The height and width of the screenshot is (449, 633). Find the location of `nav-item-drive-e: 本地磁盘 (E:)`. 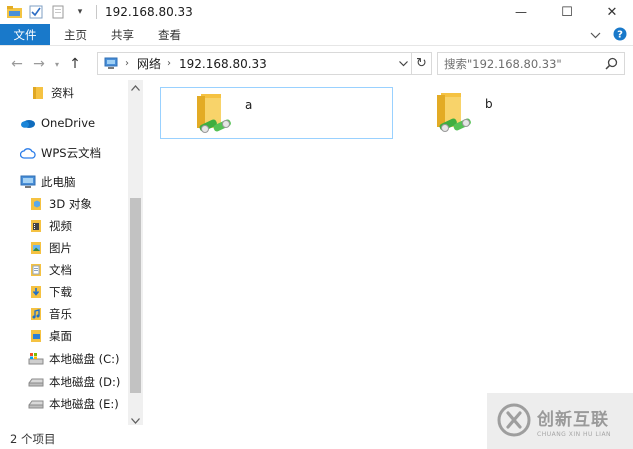

nav-item-drive-e: 本地磁盘 (E:) is located at coordinates (73, 404).